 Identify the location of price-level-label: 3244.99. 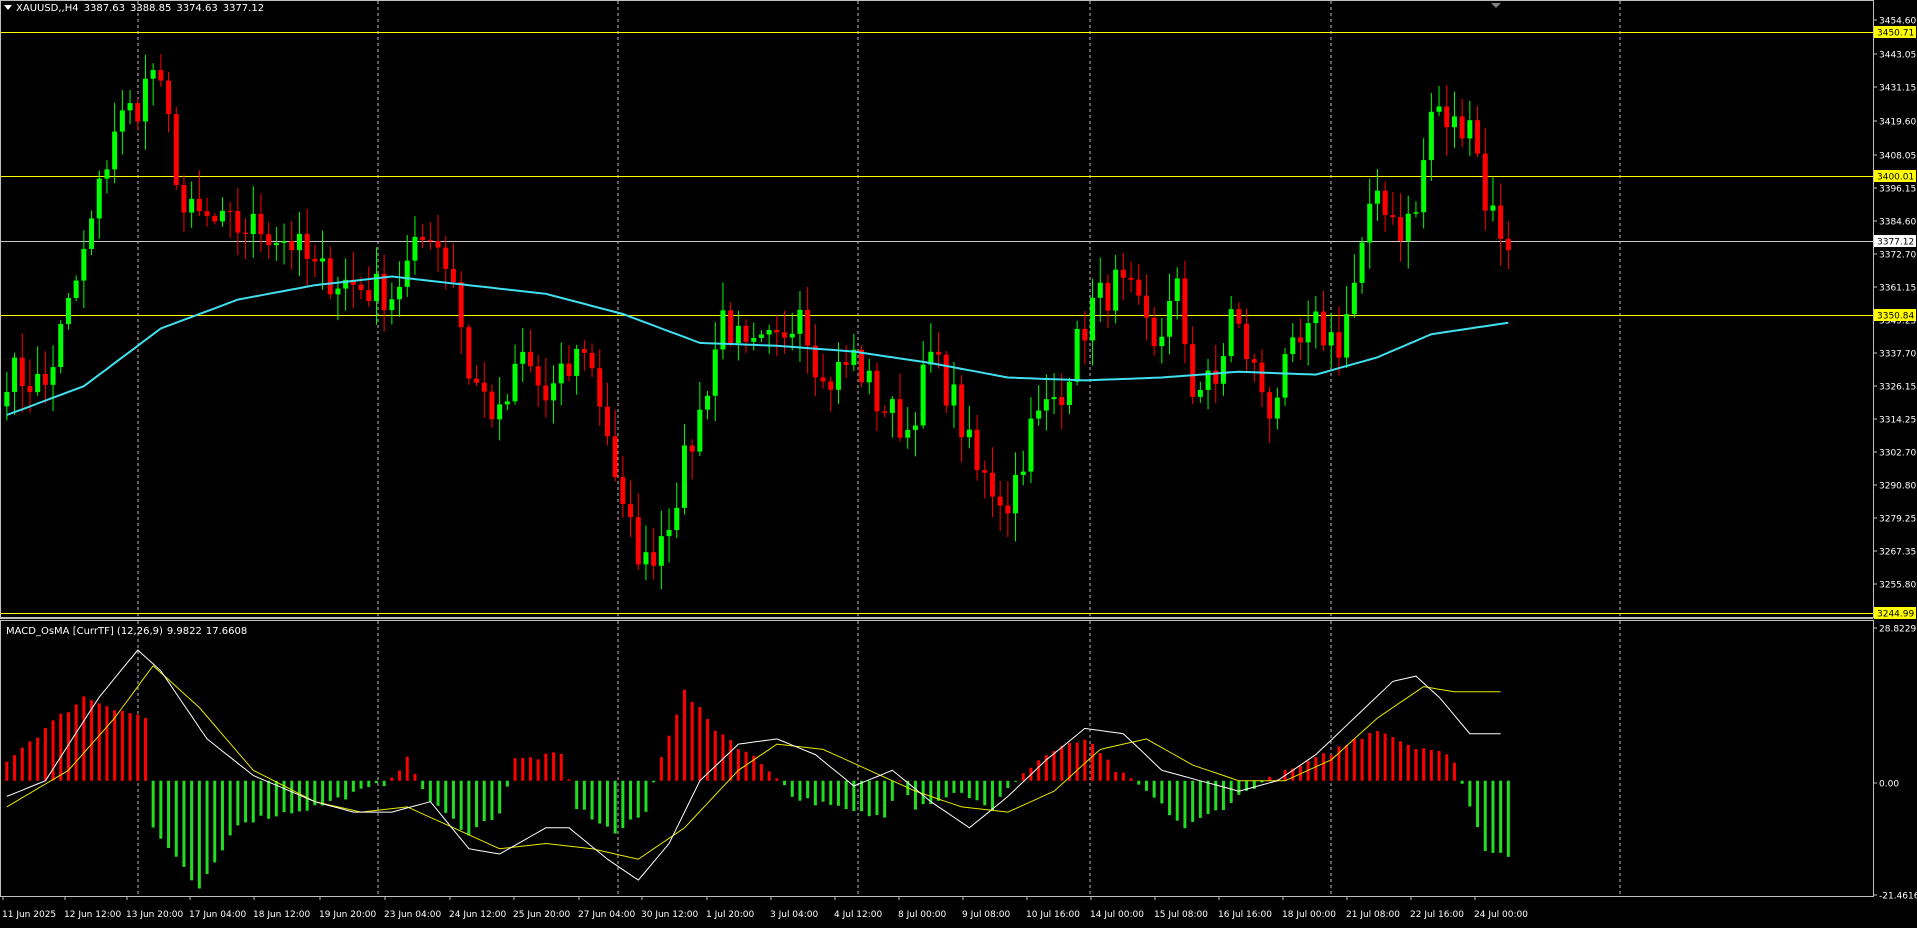
(1895, 615).